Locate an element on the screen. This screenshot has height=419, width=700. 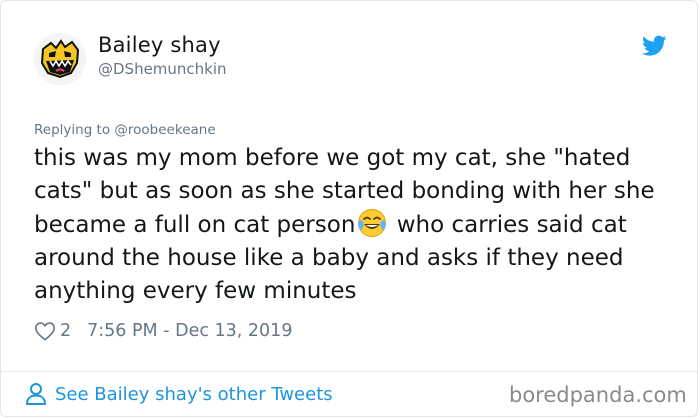
face-with-tears-of-joy-emoji-icon is located at coordinates (372, 223).